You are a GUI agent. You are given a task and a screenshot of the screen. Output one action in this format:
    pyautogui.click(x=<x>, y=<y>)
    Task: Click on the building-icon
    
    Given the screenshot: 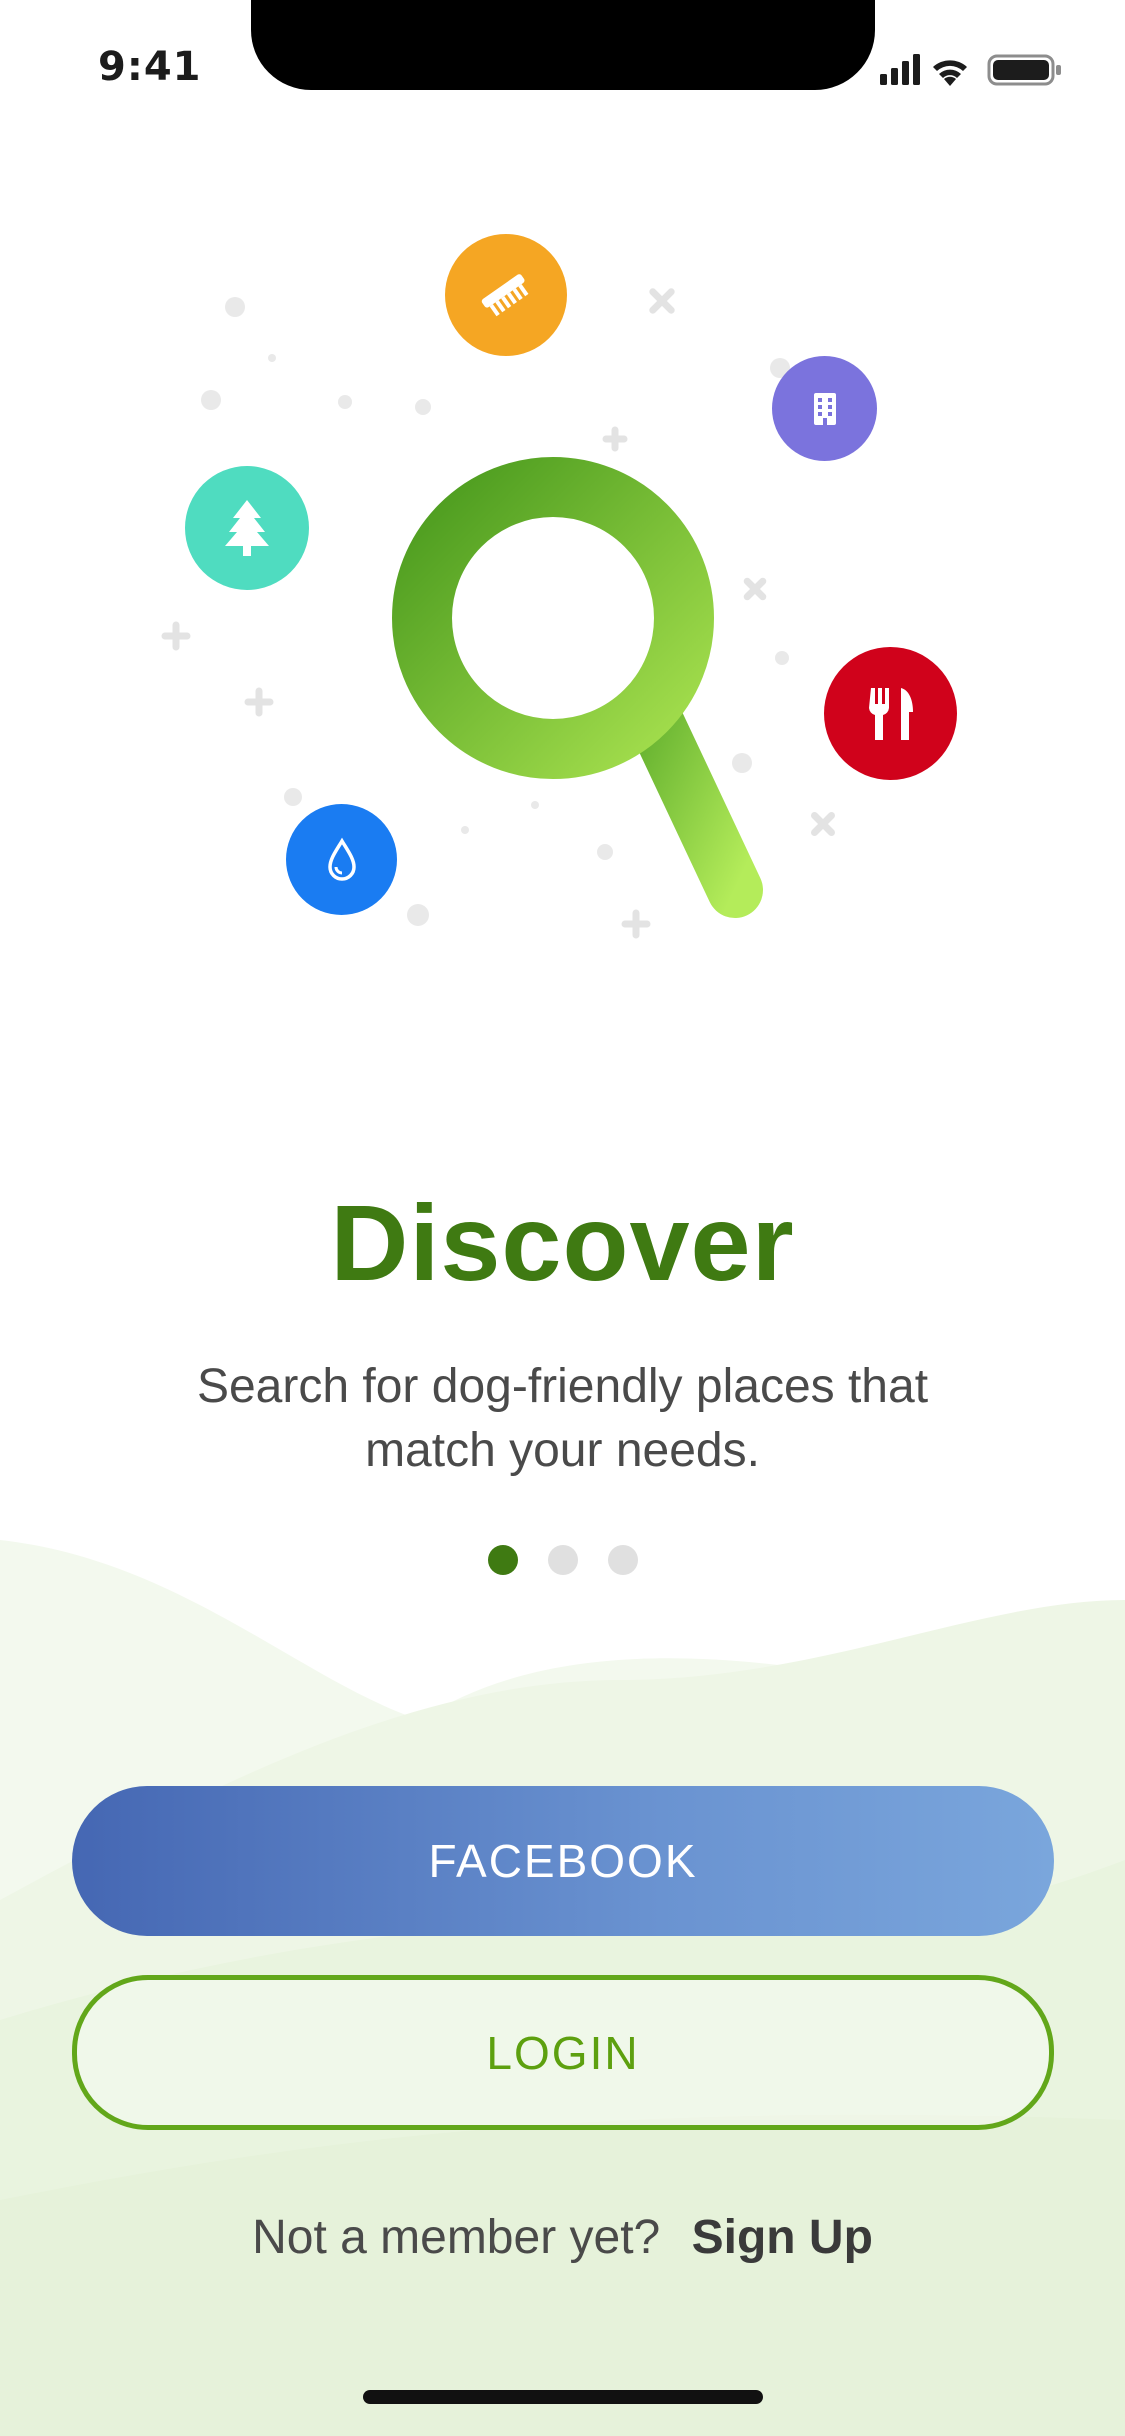 What is the action you would take?
    pyautogui.click(x=824, y=408)
    